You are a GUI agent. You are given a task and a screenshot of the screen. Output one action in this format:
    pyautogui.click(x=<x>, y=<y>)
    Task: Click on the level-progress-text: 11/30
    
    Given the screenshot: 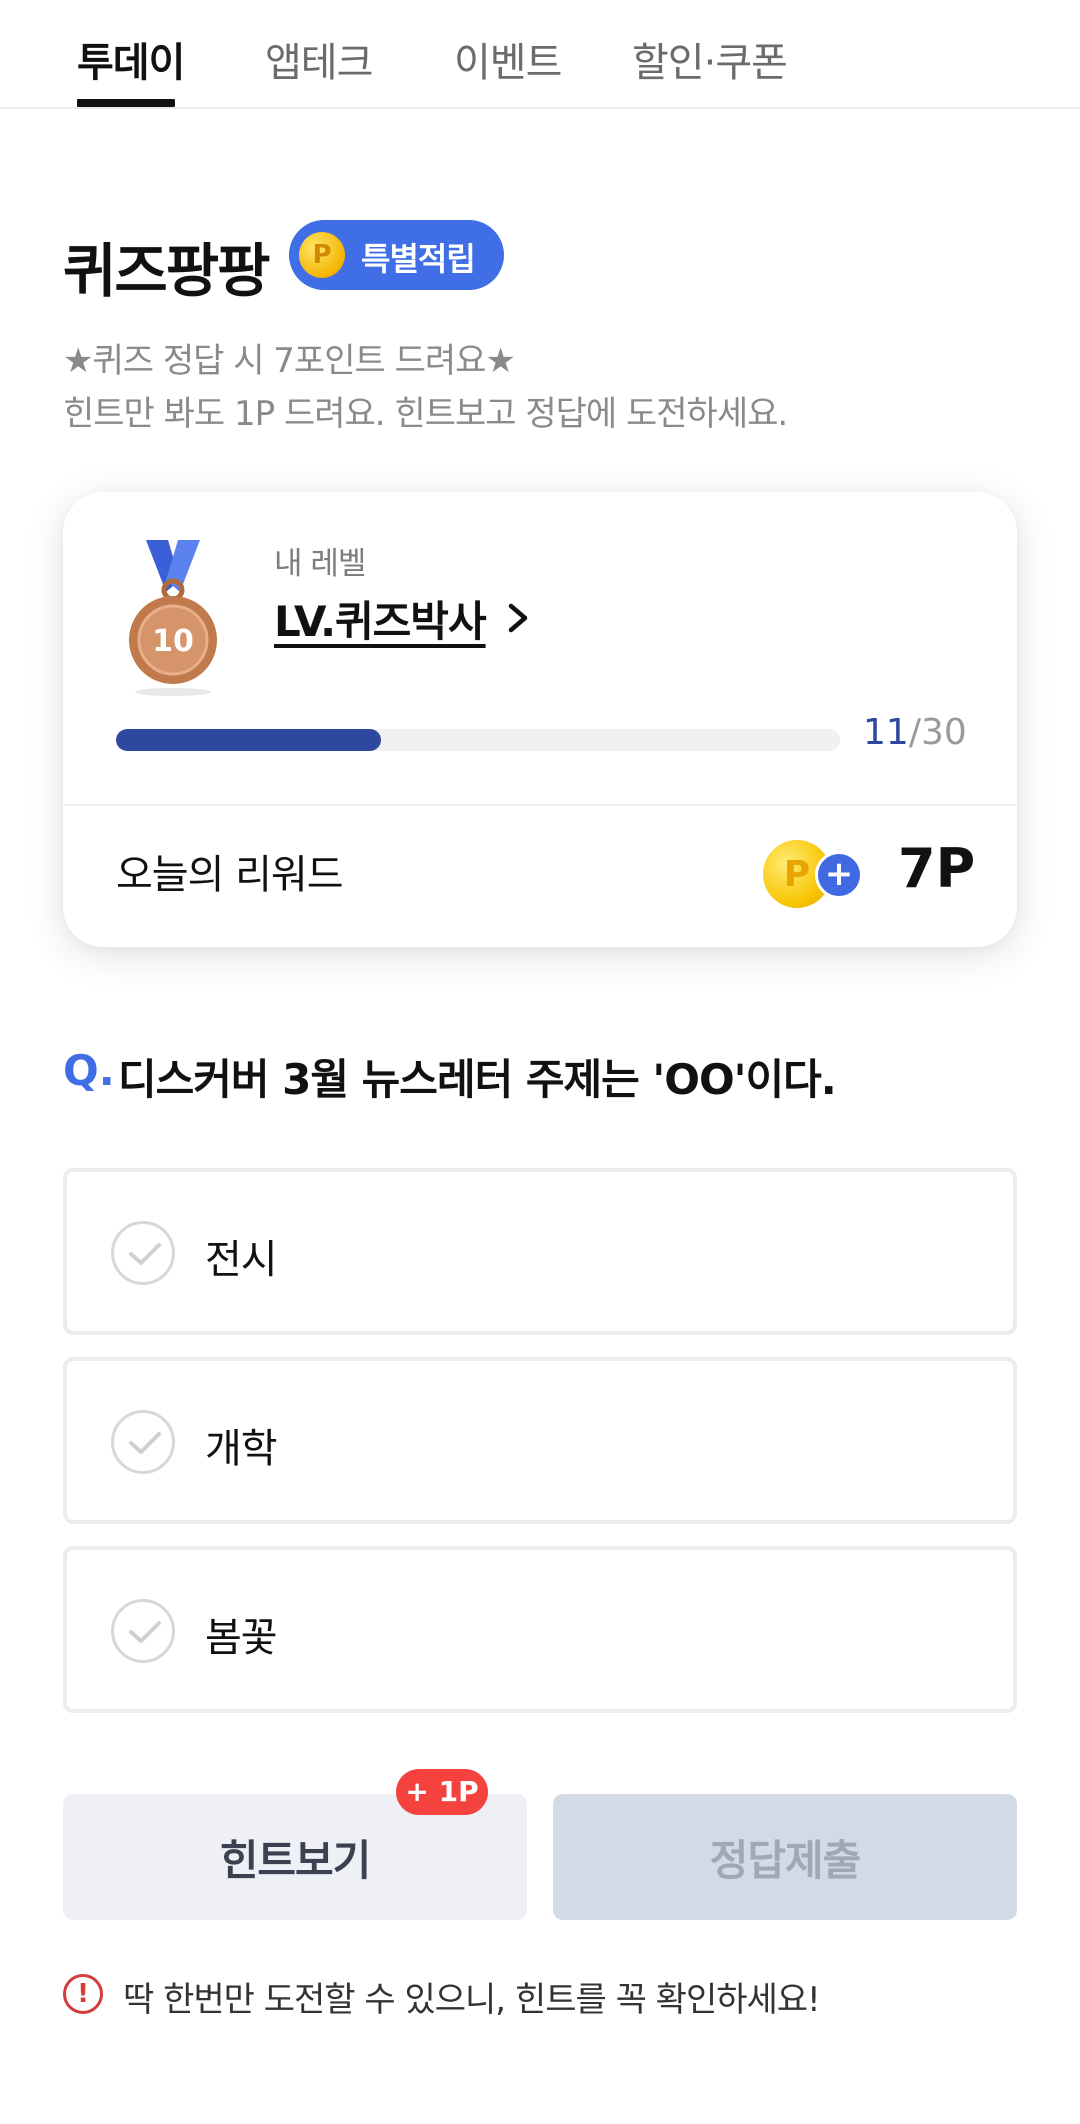 What is the action you would take?
    pyautogui.click(x=915, y=732)
    